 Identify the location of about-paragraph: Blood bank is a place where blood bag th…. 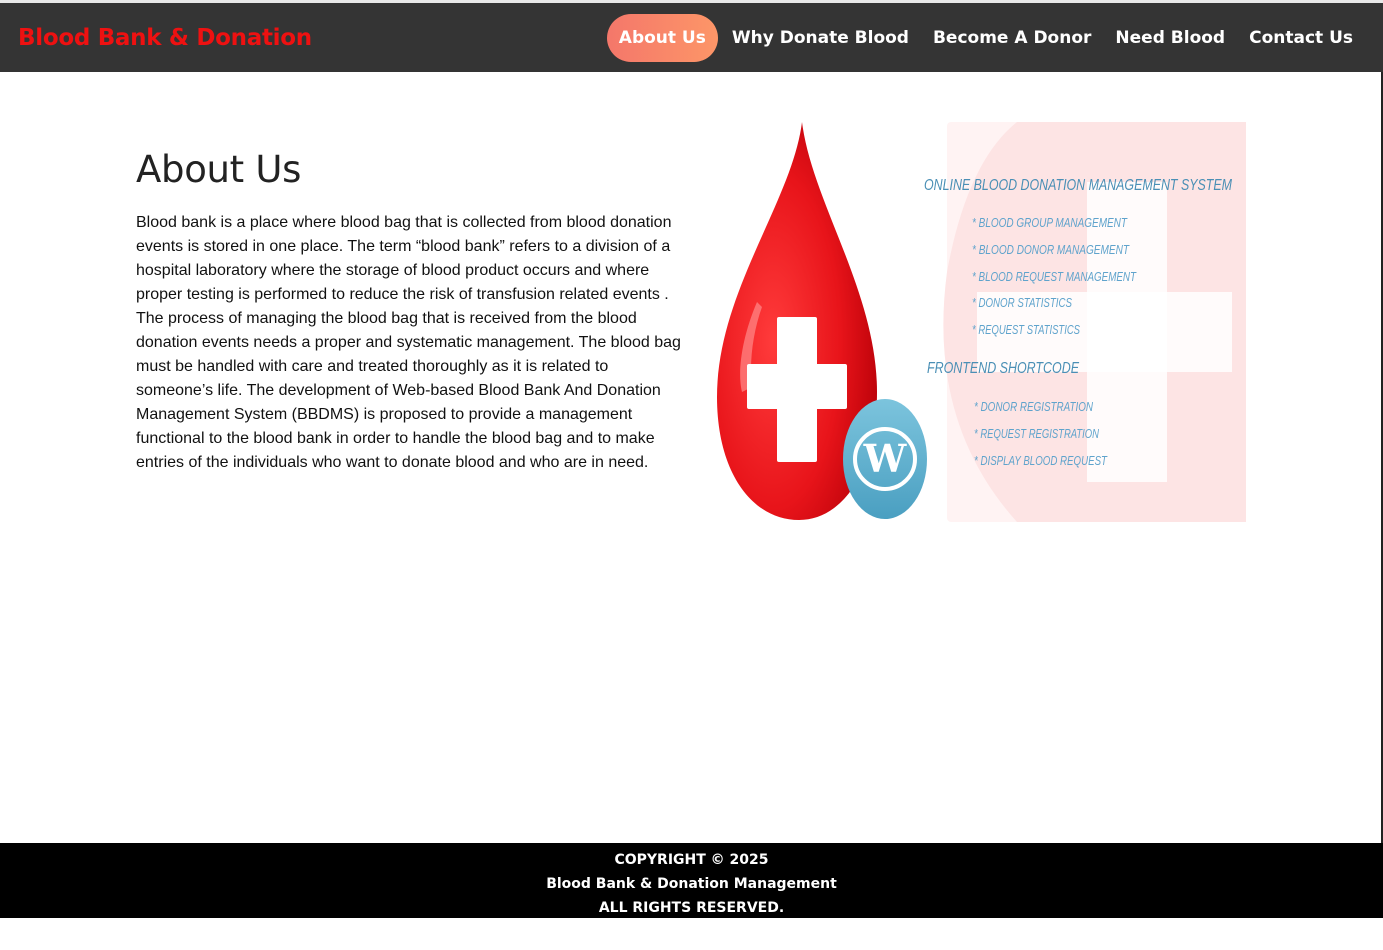
(408, 342).